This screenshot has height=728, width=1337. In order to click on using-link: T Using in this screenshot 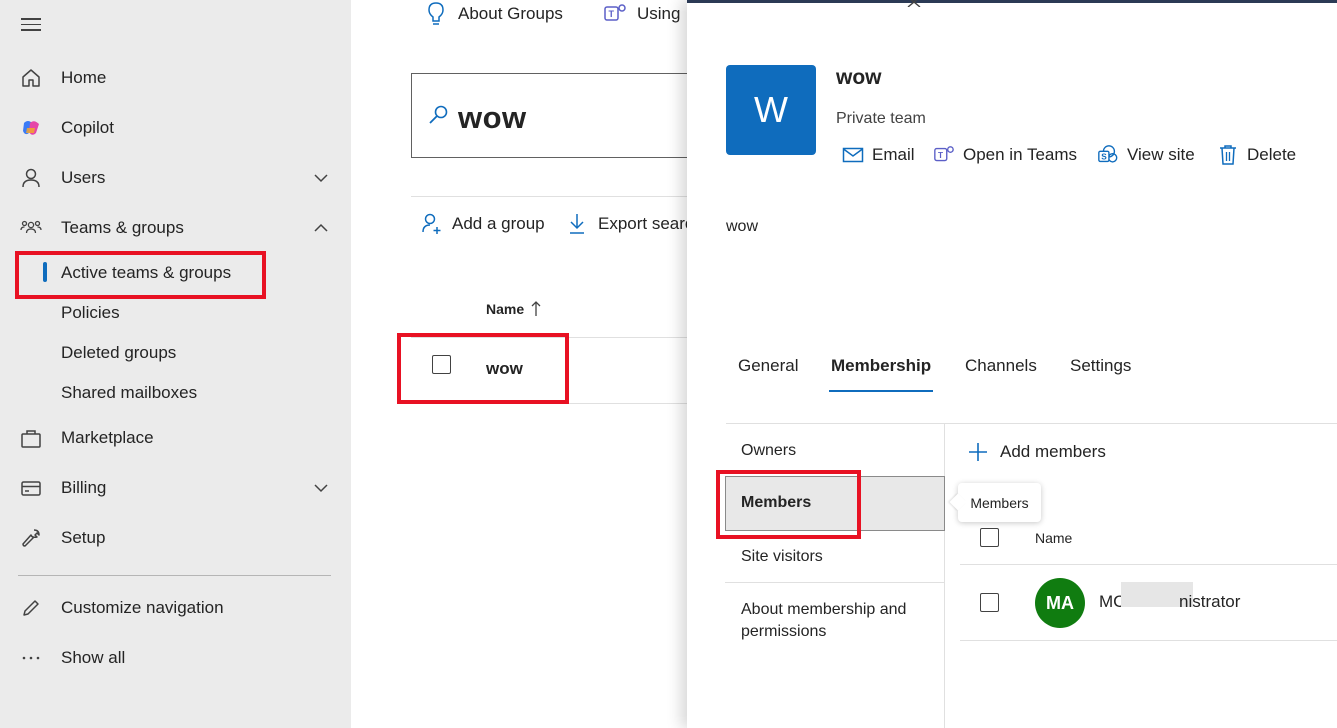, I will do `click(641, 14)`.